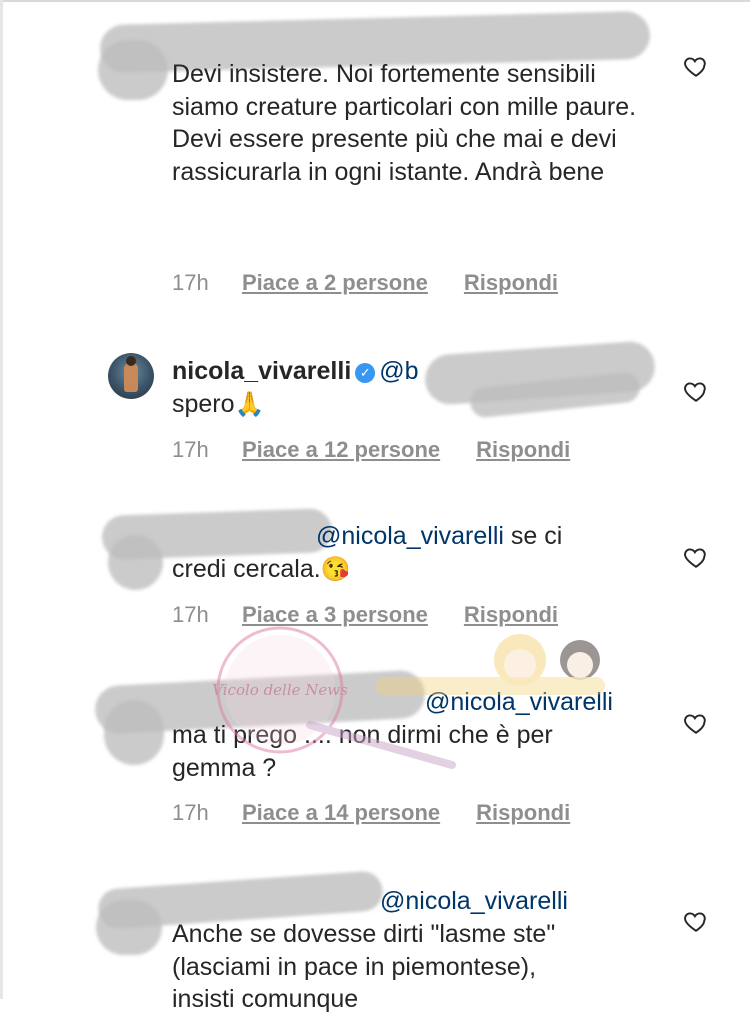 The width and height of the screenshot is (750, 1016). I want to click on left-border, so click(1, 499).